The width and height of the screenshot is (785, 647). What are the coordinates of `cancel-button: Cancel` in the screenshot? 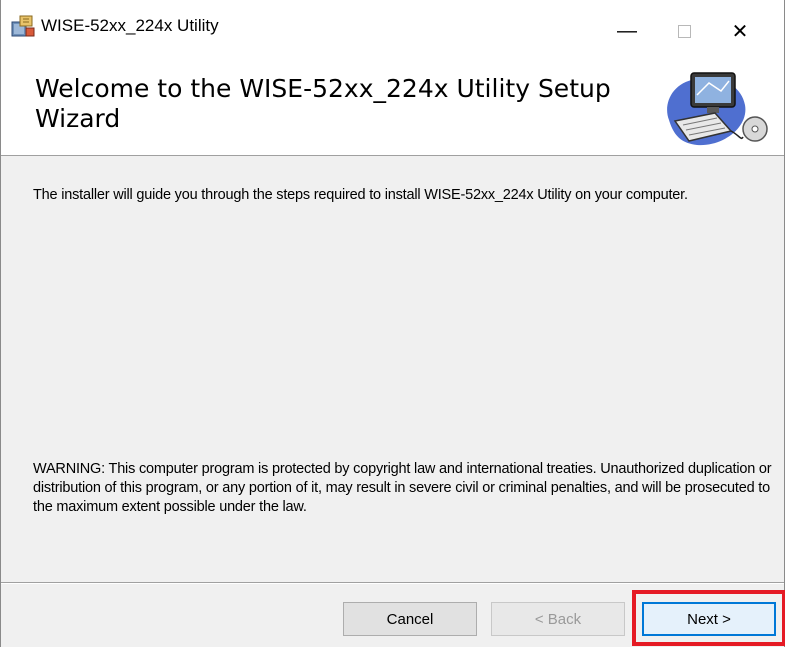 It's located at (410, 619).